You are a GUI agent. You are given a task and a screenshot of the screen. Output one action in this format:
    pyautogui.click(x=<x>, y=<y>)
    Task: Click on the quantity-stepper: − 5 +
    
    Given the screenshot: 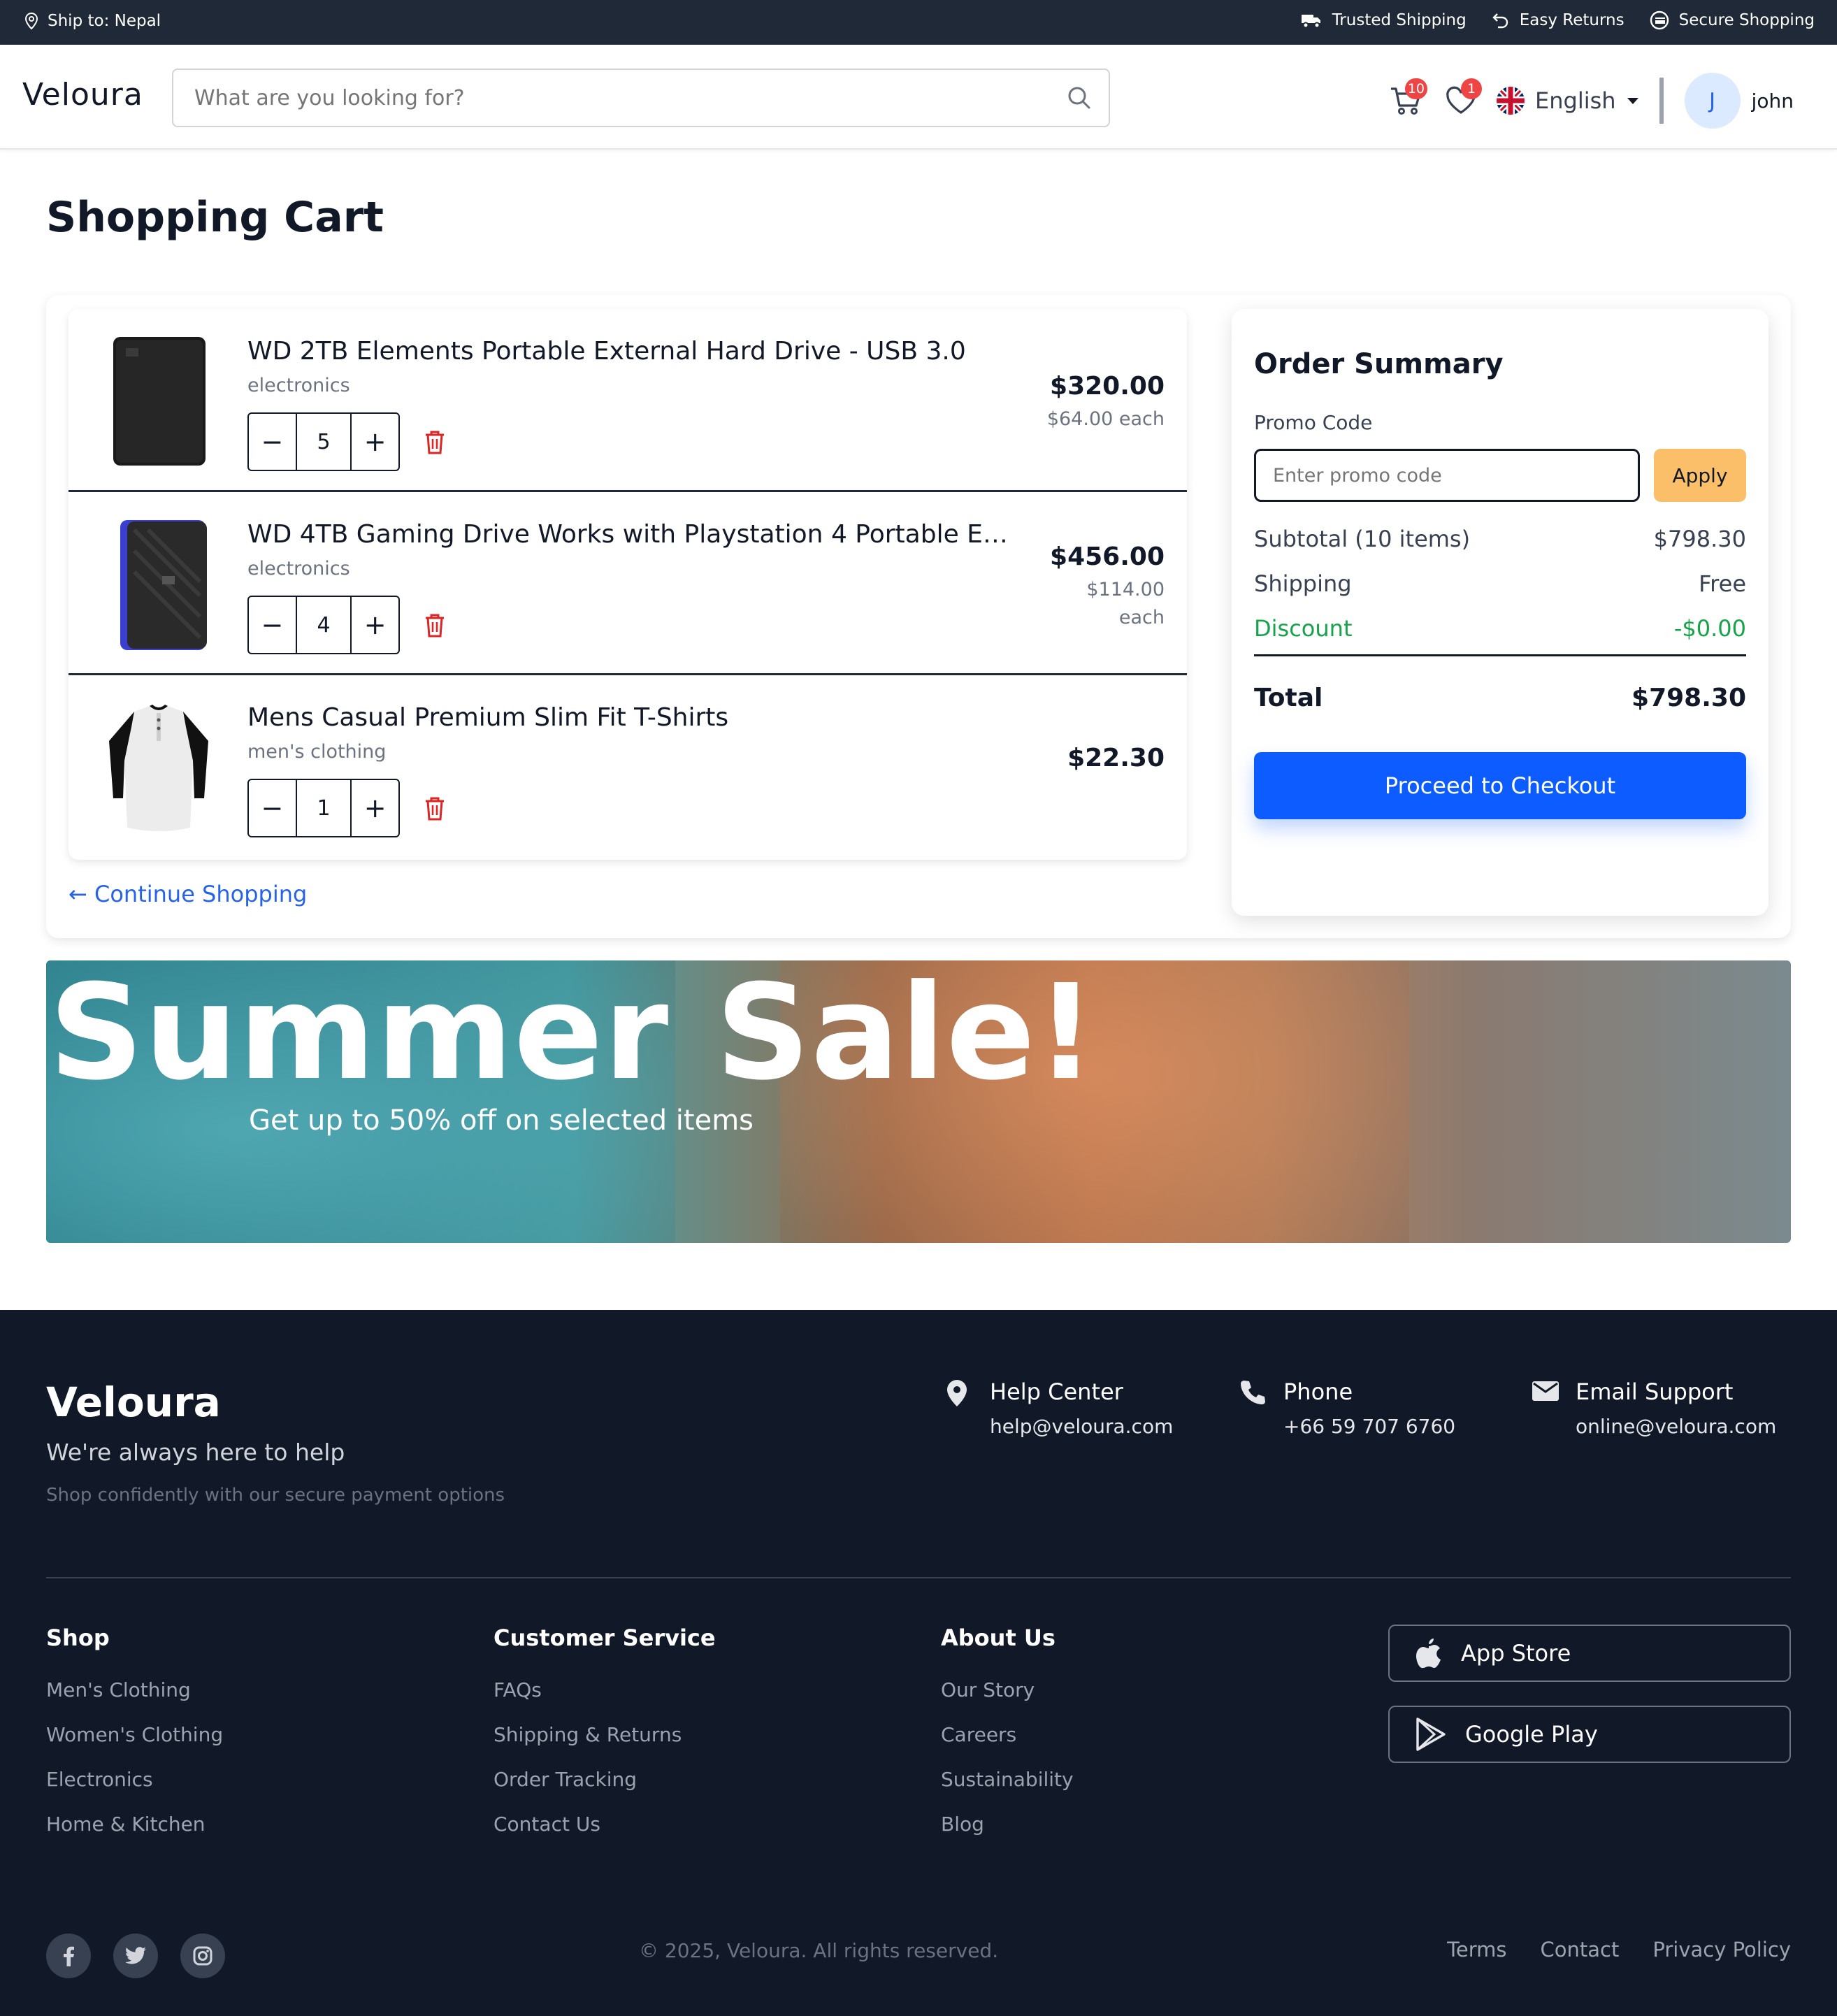 What is the action you would take?
    pyautogui.click(x=323, y=442)
    